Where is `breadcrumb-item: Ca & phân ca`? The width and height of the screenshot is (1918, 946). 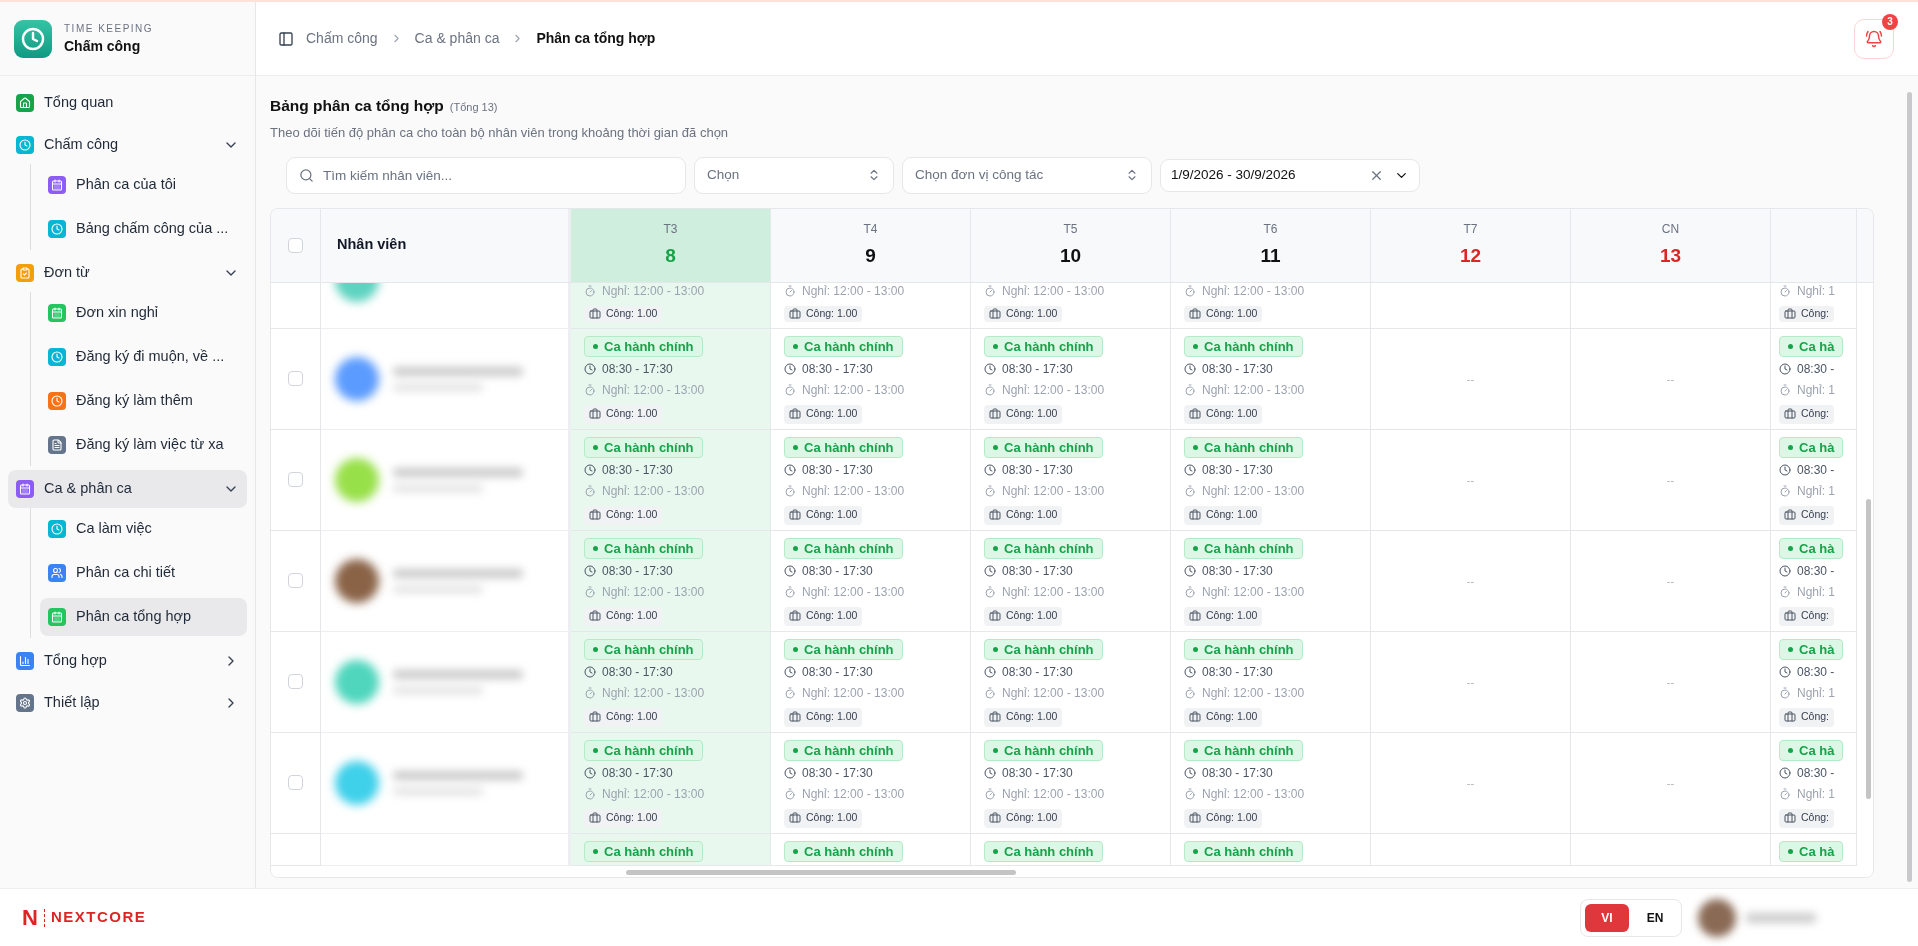 breadcrumb-item: Ca & phân ca is located at coordinates (457, 38).